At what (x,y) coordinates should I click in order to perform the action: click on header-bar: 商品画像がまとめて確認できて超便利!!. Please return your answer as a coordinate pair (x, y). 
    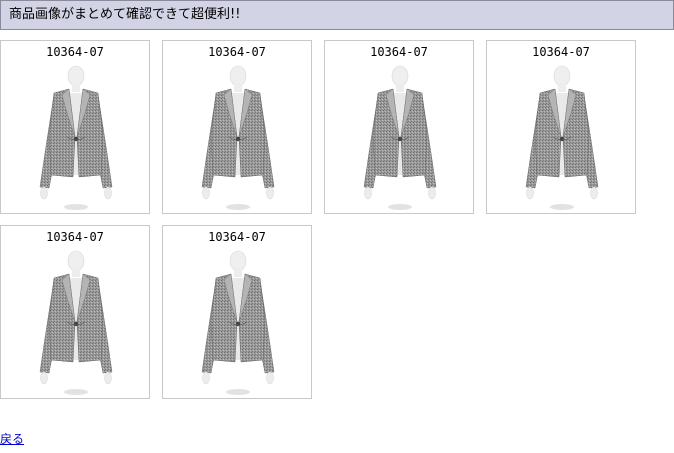
    Looking at the image, I should click on (337, 15).